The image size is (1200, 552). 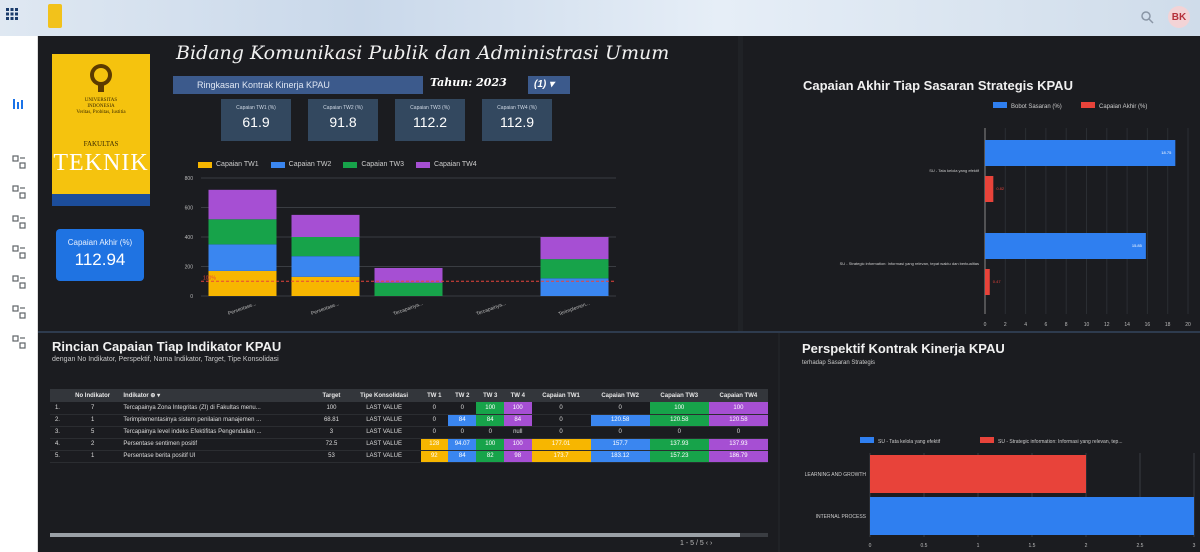 I want to click on apps-grid-icon, so click(x=12, y=14).